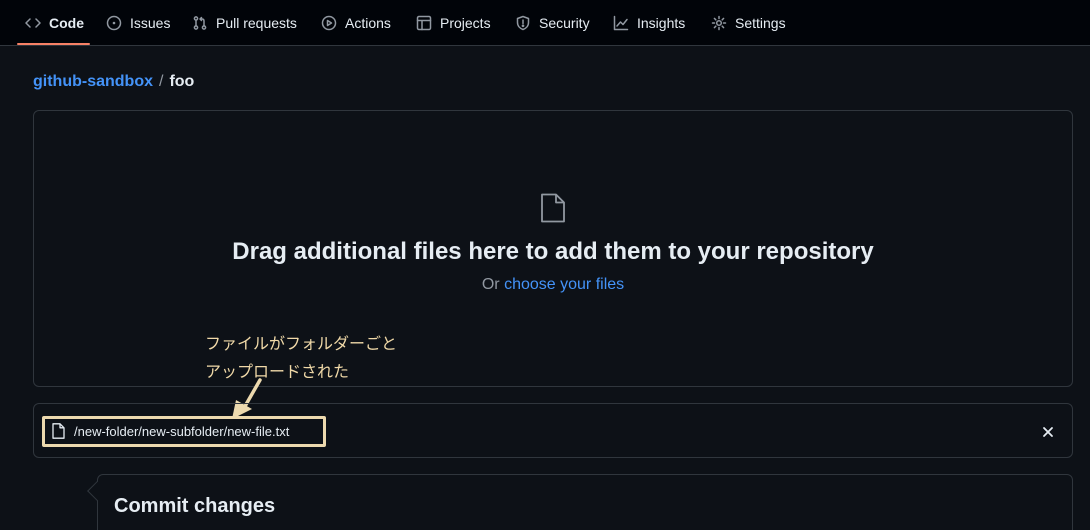 The width and height of the screenshot is (1090, 530). Describe the element at coordinates (760, 22) in the screenshot. I see `tab-label: Settings` at that location.